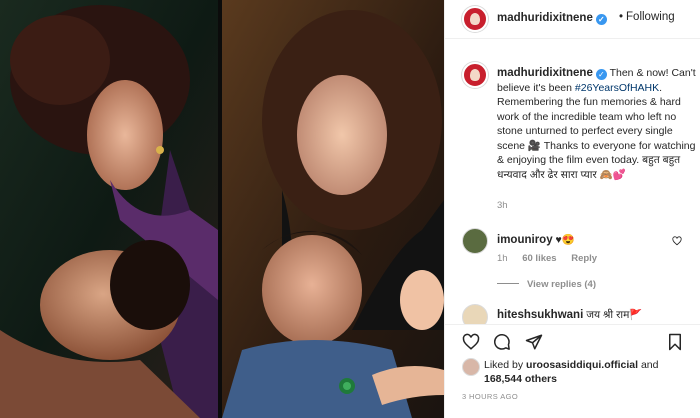 The width and height of the screenshot is (700, 418). I want to click on likes-middle: and, so click(648, 365).